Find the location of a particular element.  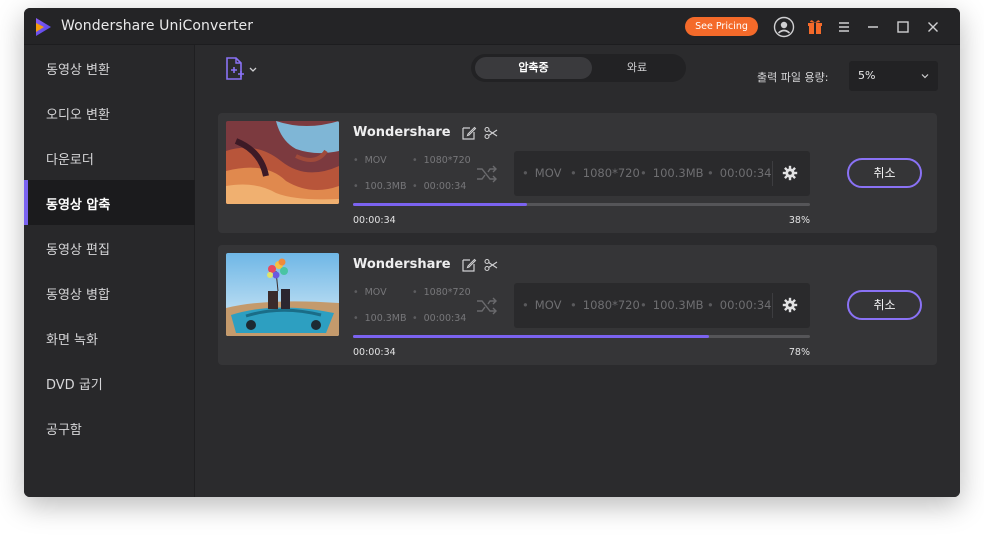

sidebar-item-label: 다운로더 is located at coordinates (70, 160).